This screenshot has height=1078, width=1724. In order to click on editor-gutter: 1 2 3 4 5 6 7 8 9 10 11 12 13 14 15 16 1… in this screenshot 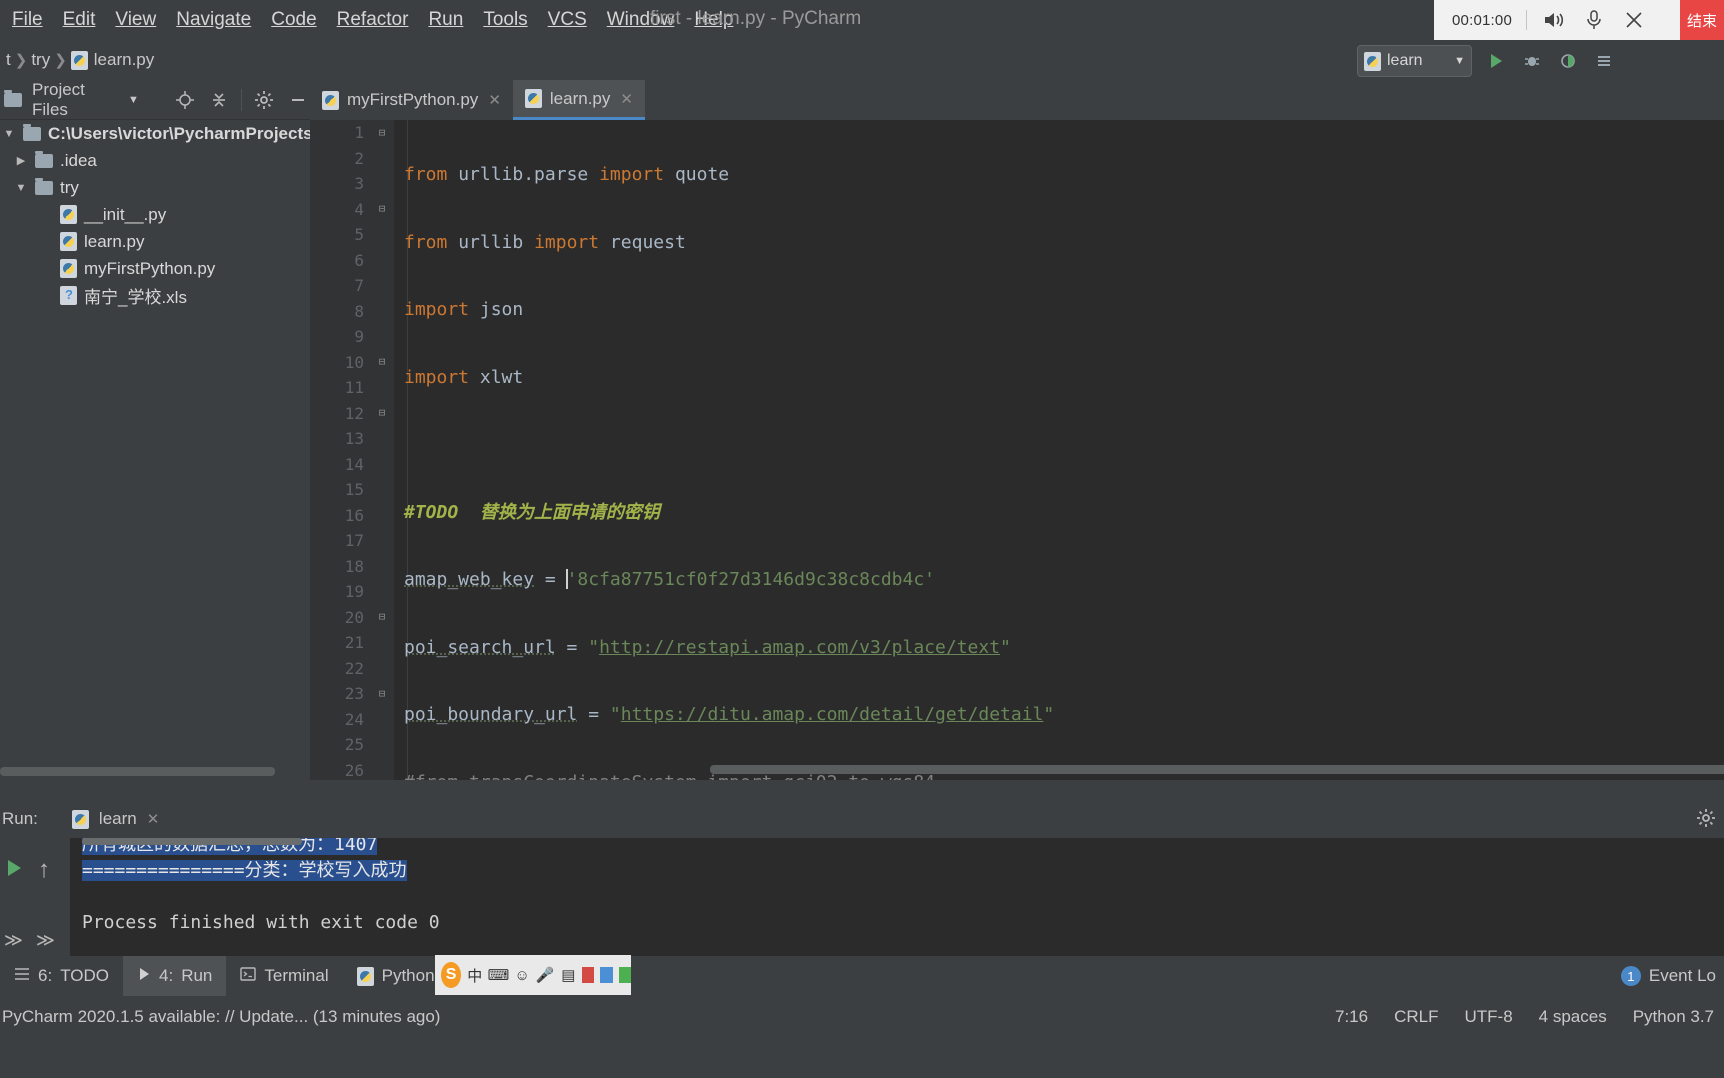, I will do `click(352, 450)`.